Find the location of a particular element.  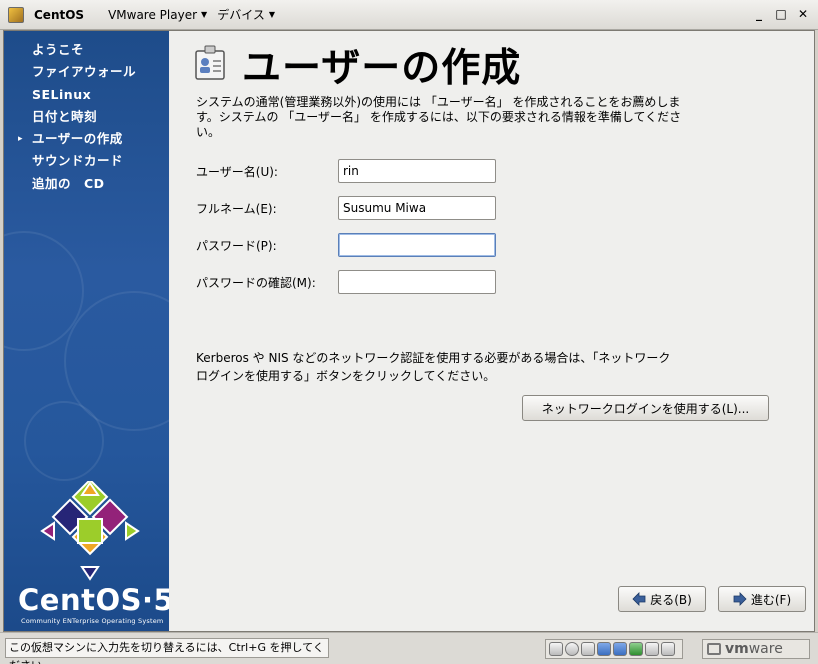

minimize-icon: _ is located at coordinates (759, 14).